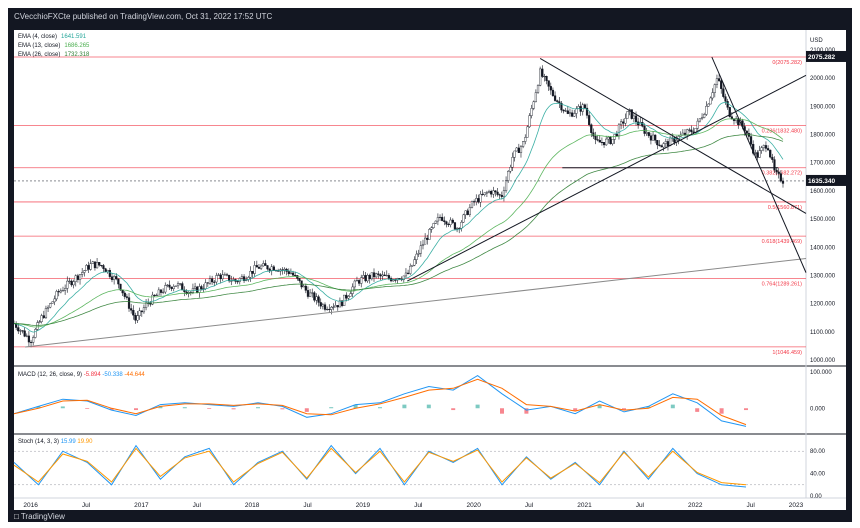  Describe the element at coordinates (823, 164) in the screenshot. I see `y-tick-label: 1700.000` at that location.